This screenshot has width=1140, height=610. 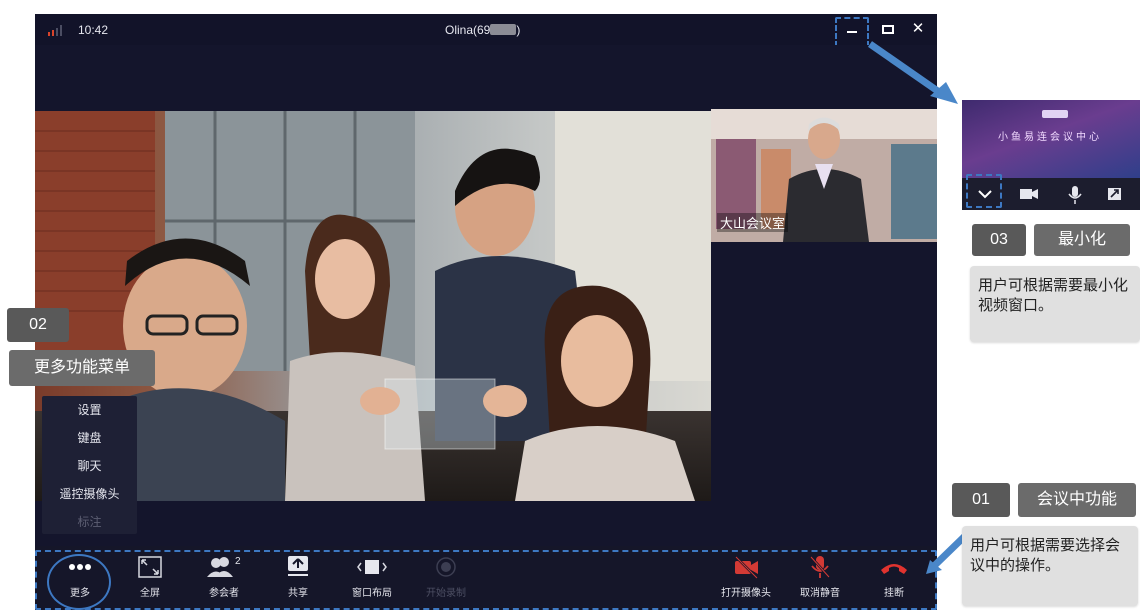 What do you see at coordinates (1114, 194) in the screenshot?
I see `expand-window-icon` at bounding box center [1114, 194].